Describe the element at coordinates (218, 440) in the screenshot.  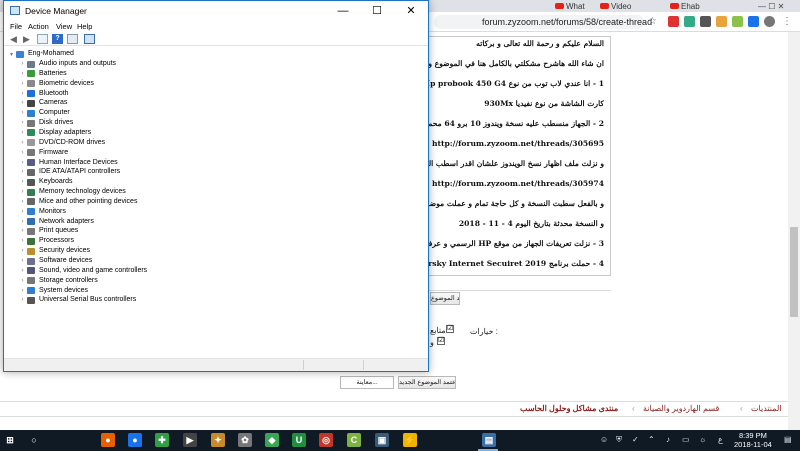
I see `tools-icon: ✦` at that location.